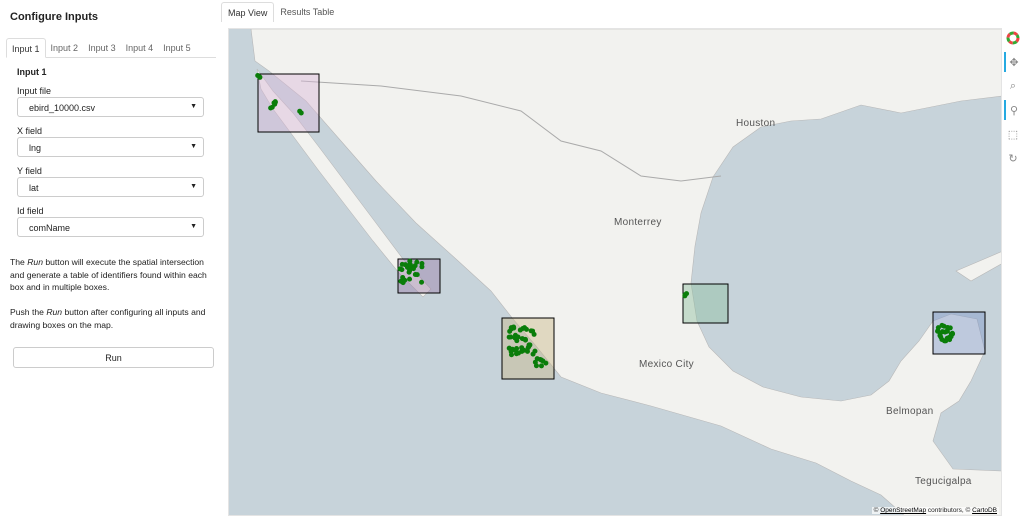  Describe the element at coordinates (1013, 158) in the screenshot. I see `reset-icon: ↻` at that location.